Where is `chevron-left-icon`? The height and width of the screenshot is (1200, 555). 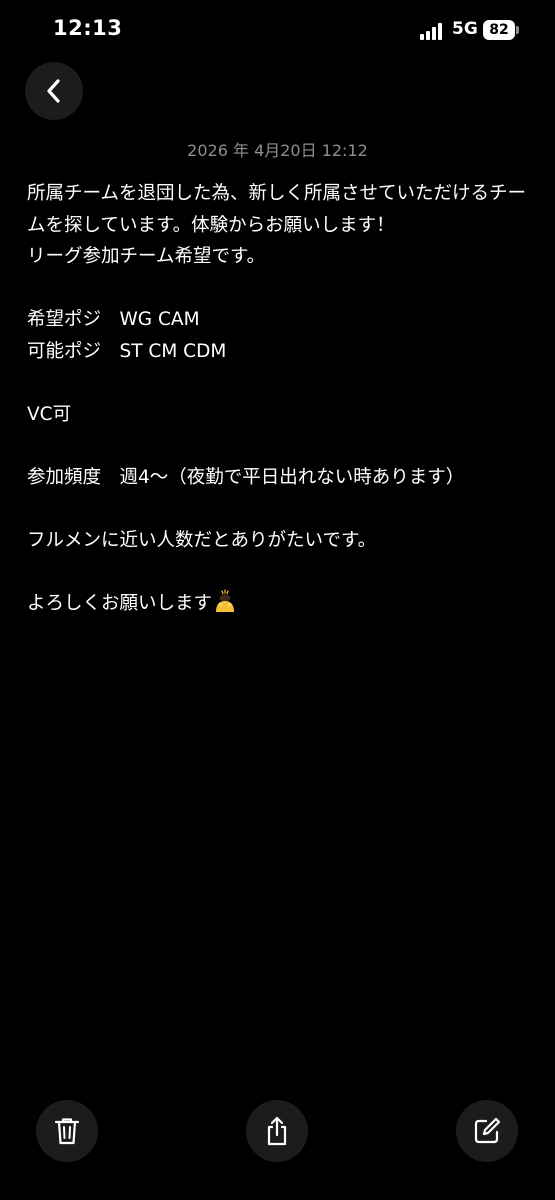 chevron-left-icon is located at coordinates (53, 91).